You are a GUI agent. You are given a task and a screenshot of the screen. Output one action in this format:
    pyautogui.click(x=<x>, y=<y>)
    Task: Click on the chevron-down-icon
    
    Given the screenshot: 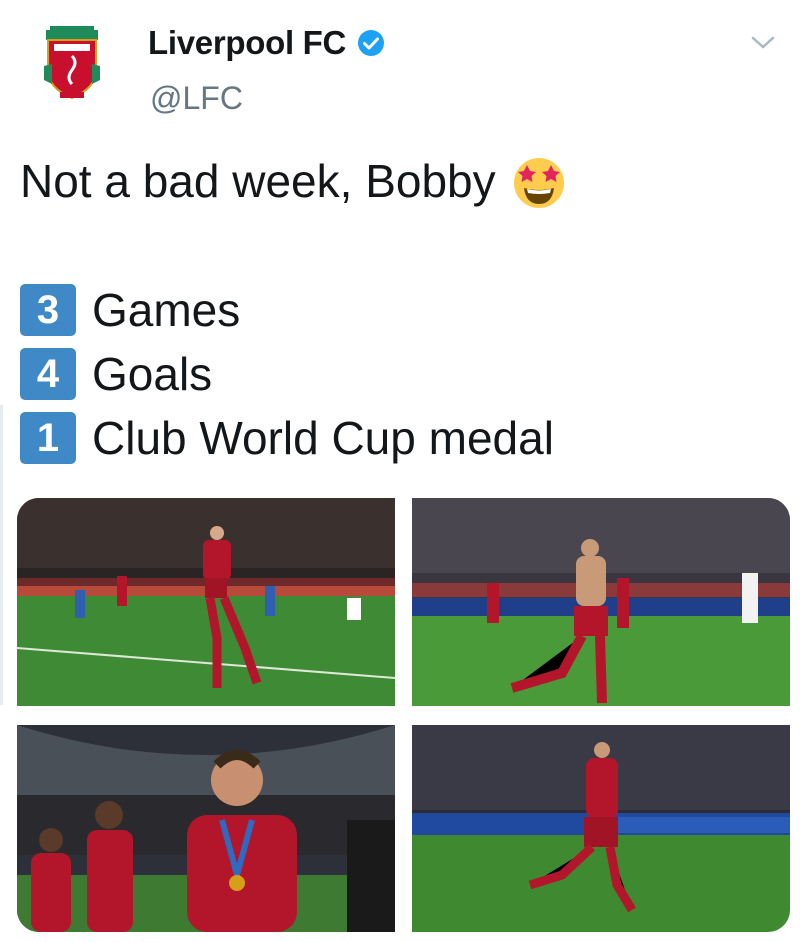 What is the action you would take?
    pyautogui.click(x=763, y=43)
    